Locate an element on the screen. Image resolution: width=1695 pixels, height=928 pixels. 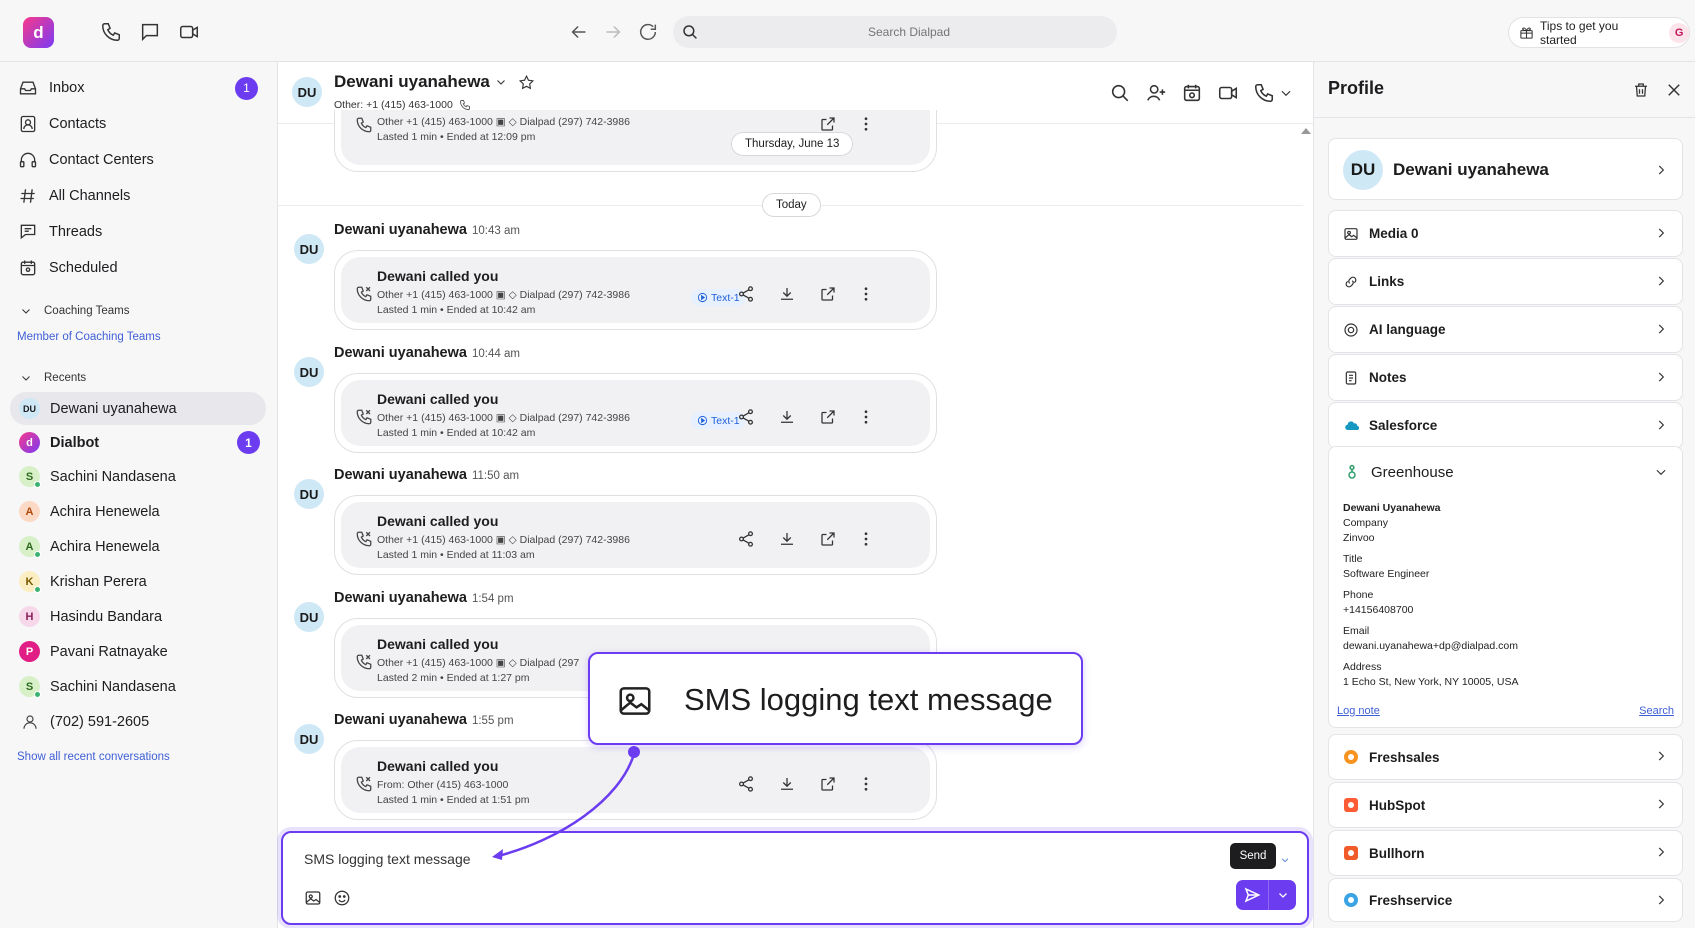
recent-name: Krishan Perera is located at coordinates (98, 581).